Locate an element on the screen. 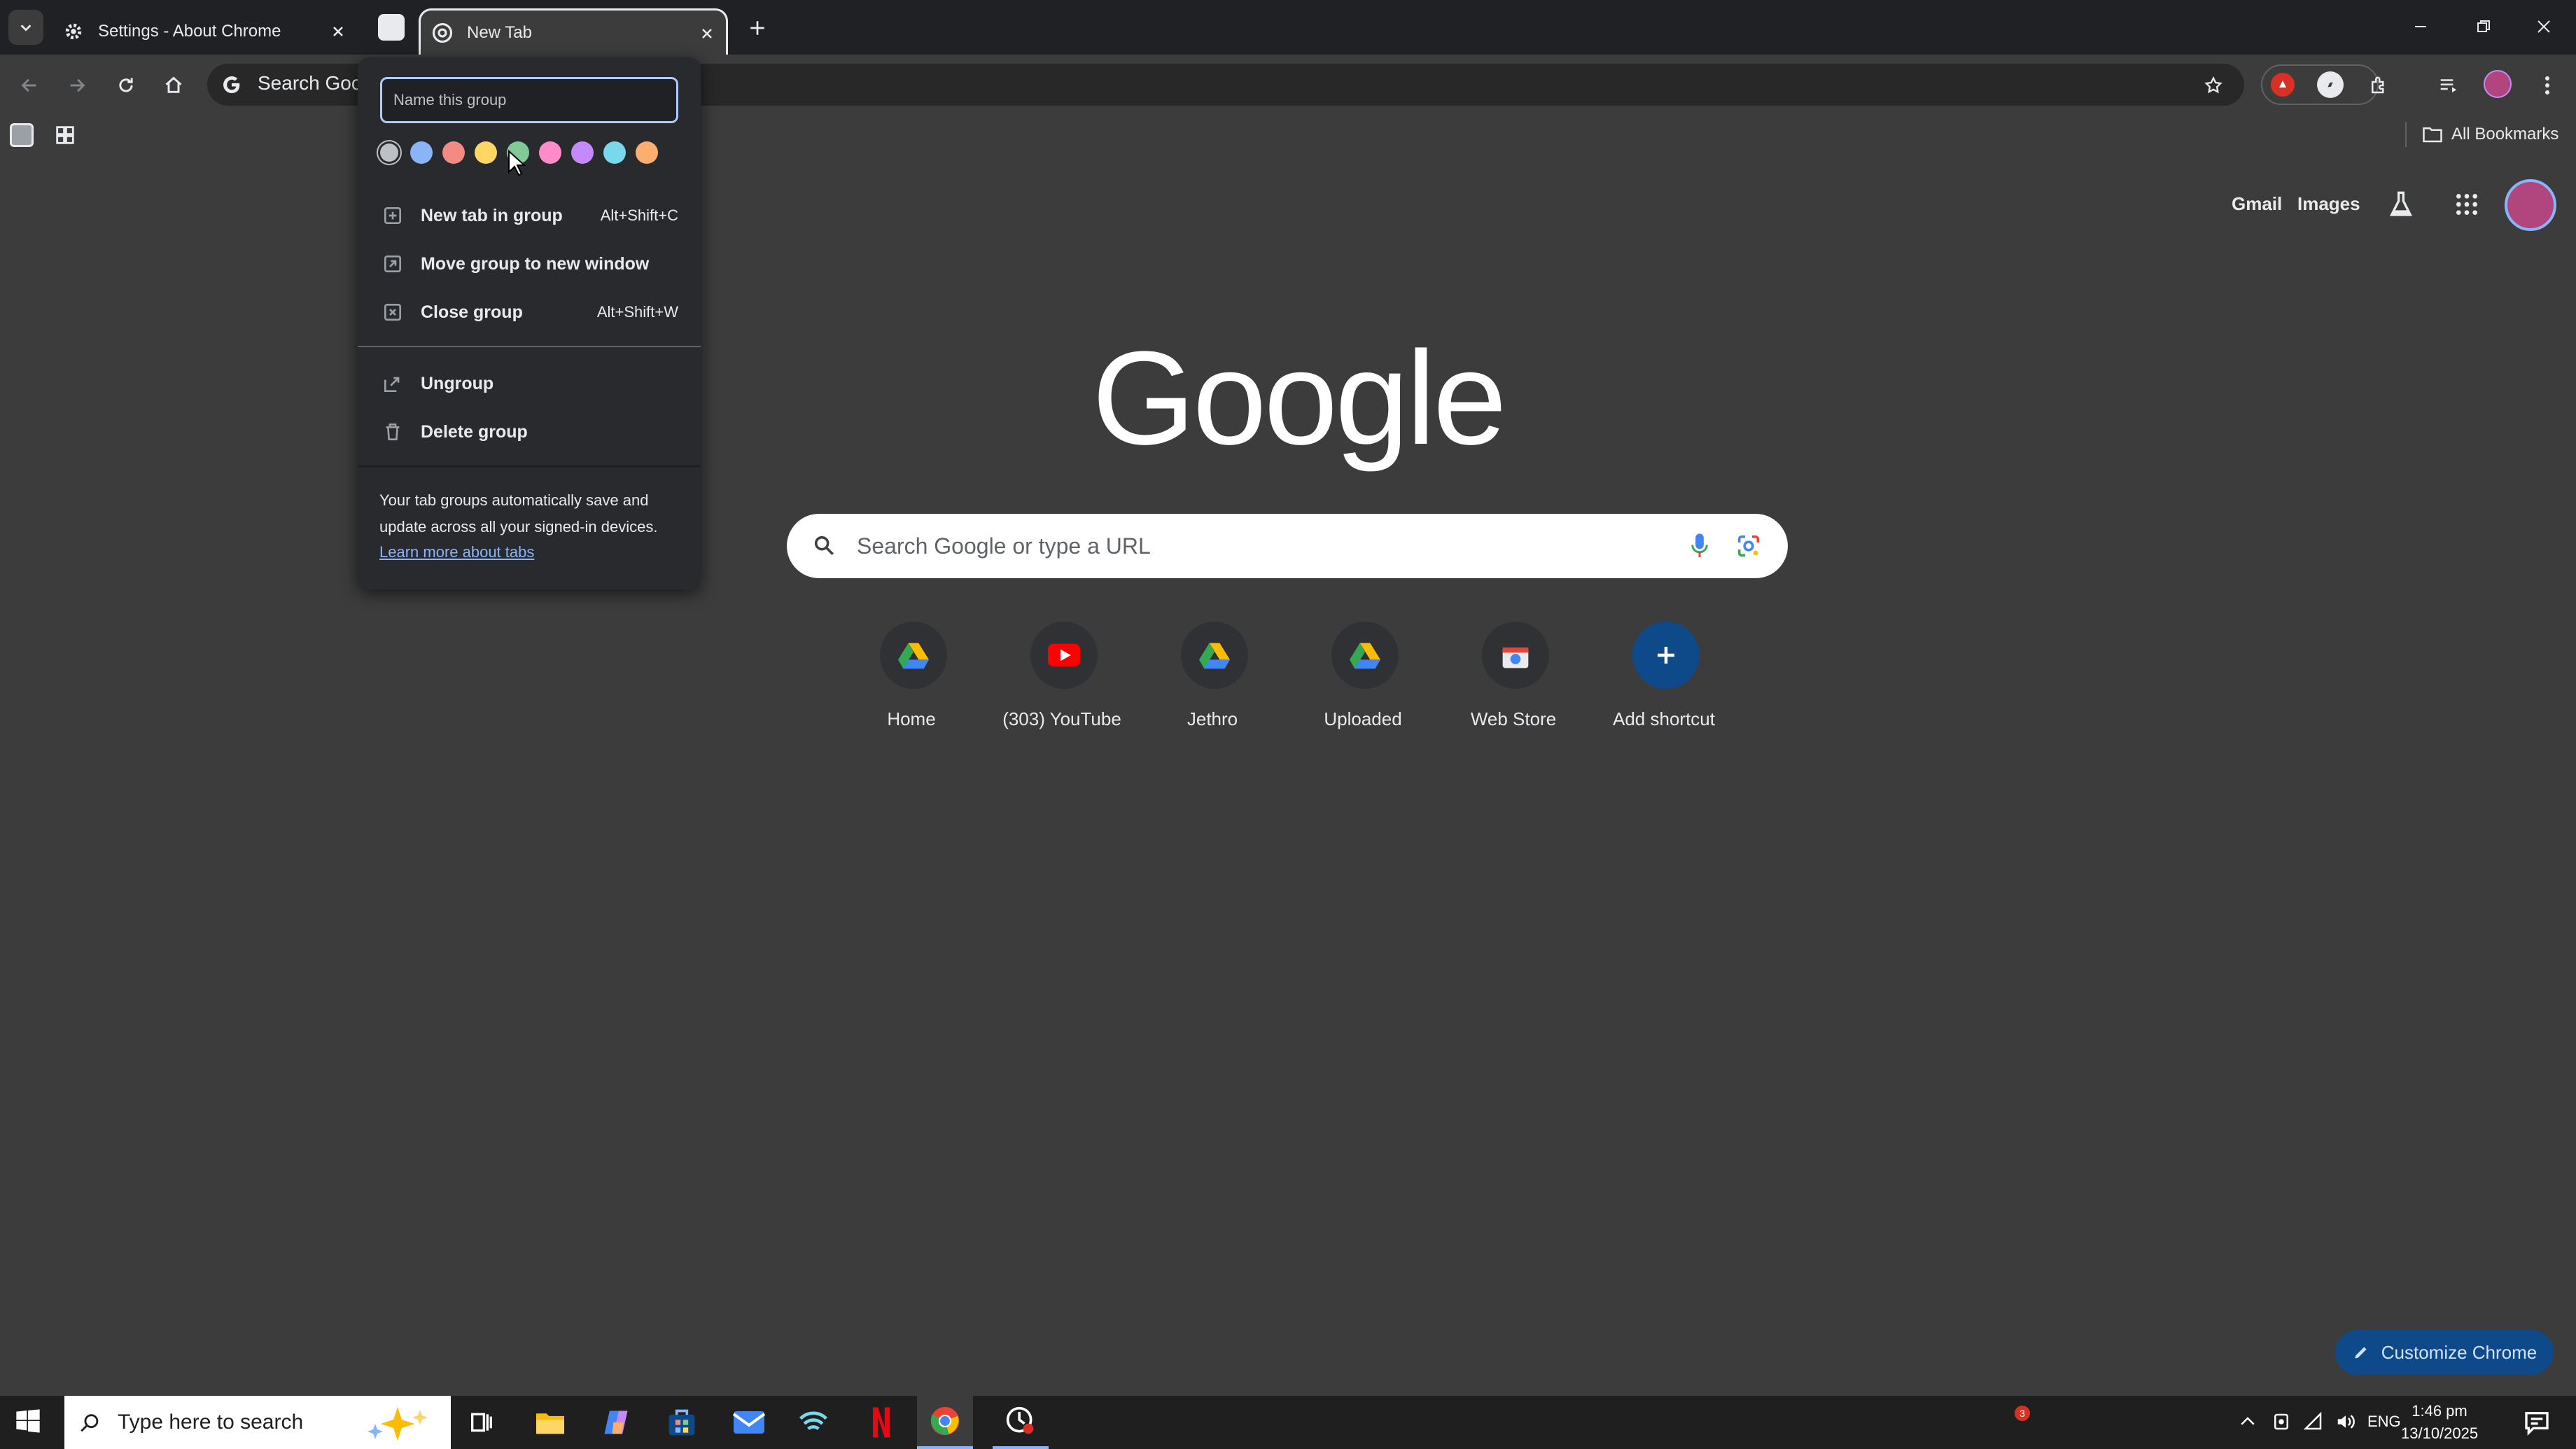  menu-item-shortcut: Alt+Shift+W is located at coordinates (637, 312).